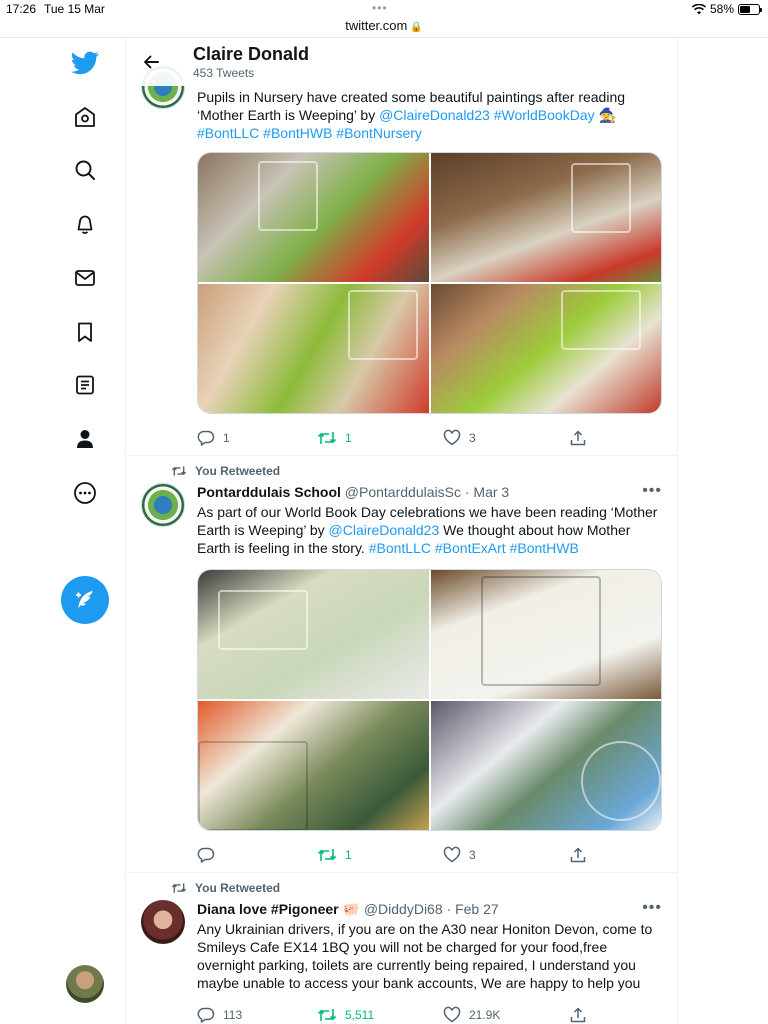 The height and width of the screenshot is (1024, 768). Describe the element at coordinates (417, 856) in the screenshot. I see `tweet-actions: 1 3` at that location.